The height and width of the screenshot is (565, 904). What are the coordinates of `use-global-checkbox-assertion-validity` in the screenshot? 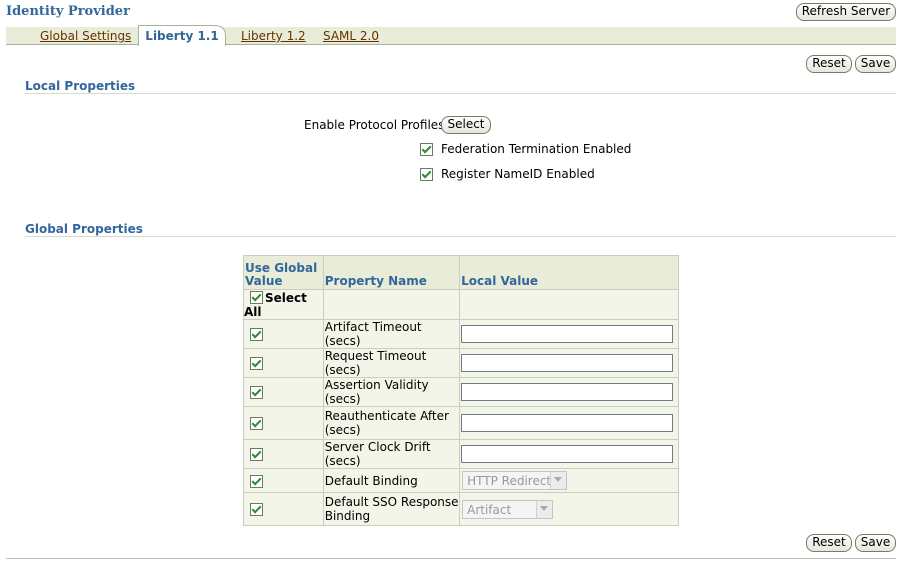 It's located at (256, 392).